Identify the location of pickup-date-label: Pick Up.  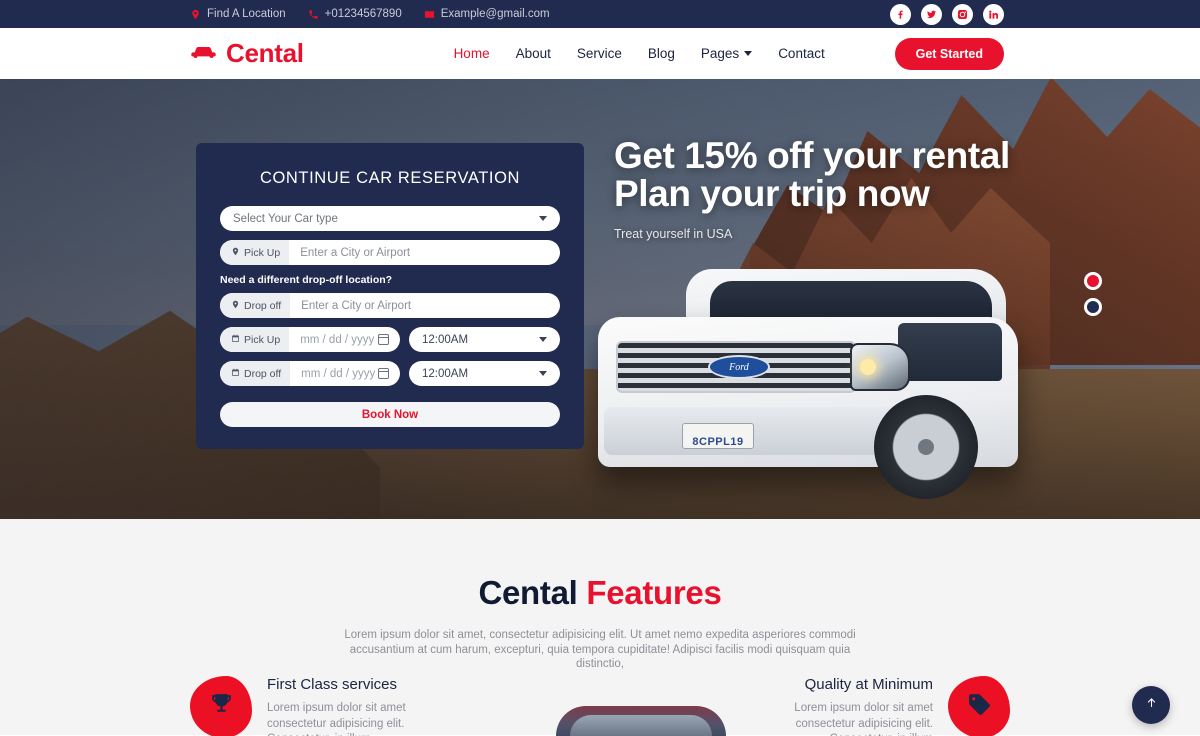
(262, 339).